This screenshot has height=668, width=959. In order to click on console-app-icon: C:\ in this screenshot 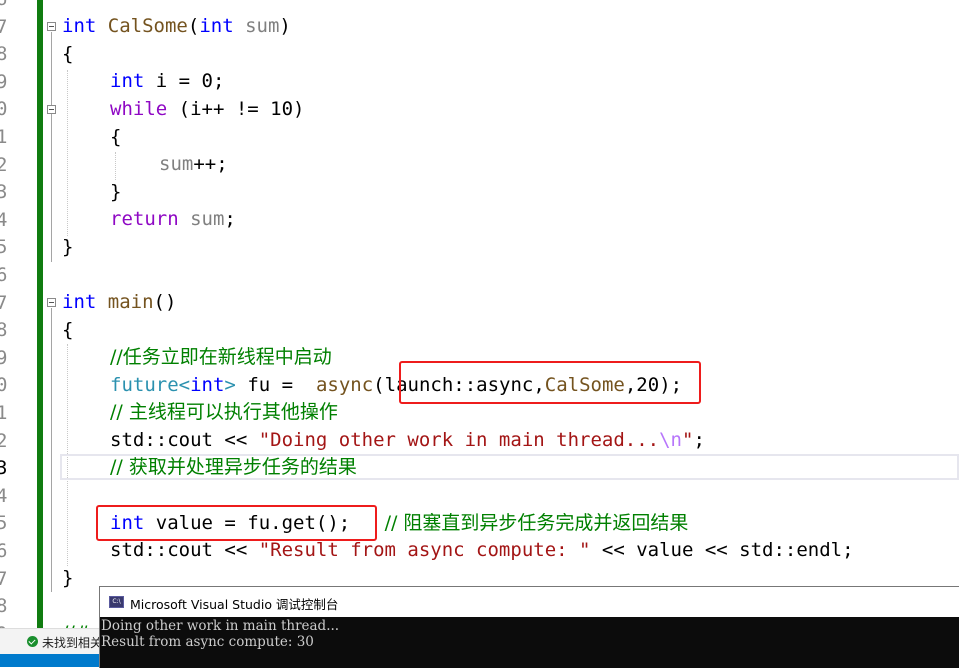, I will do `click(116, 602)`.